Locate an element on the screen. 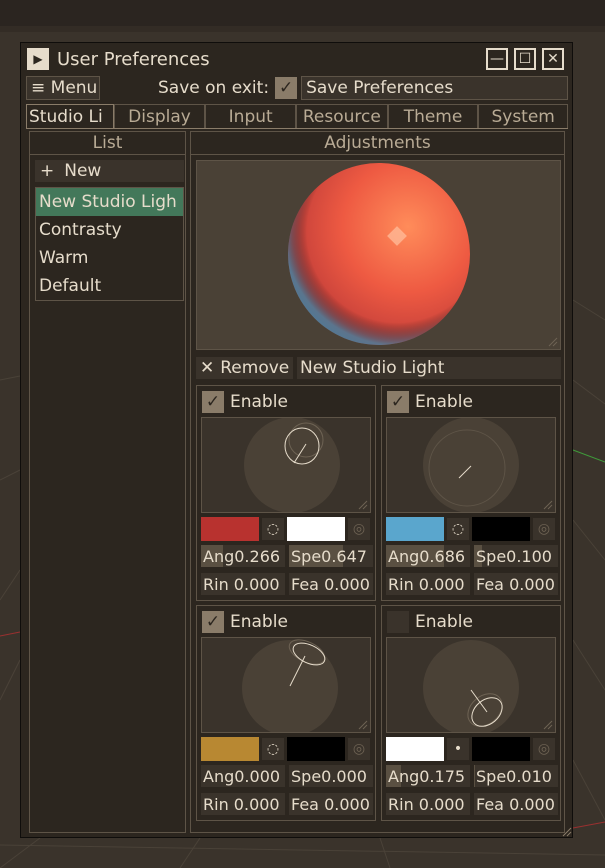 This screenshot has height=868, width=605. refresh-ring-icon: • is located at coordinates (458, 749).